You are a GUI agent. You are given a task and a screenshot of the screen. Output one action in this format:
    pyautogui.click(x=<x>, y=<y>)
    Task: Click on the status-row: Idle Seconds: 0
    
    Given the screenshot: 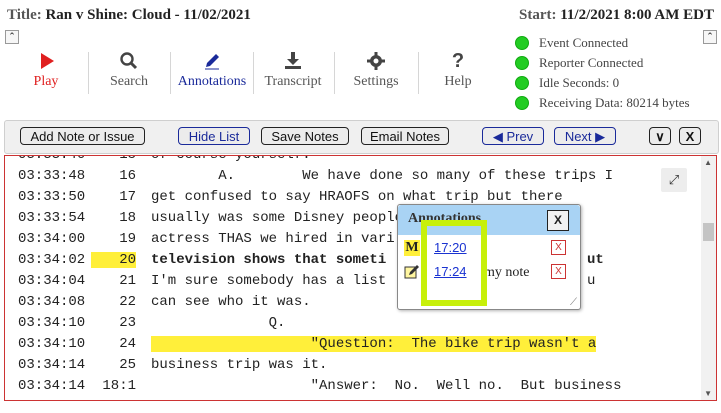 What is the action you would take?
    pyautogui.click(x=602, y=83)
    